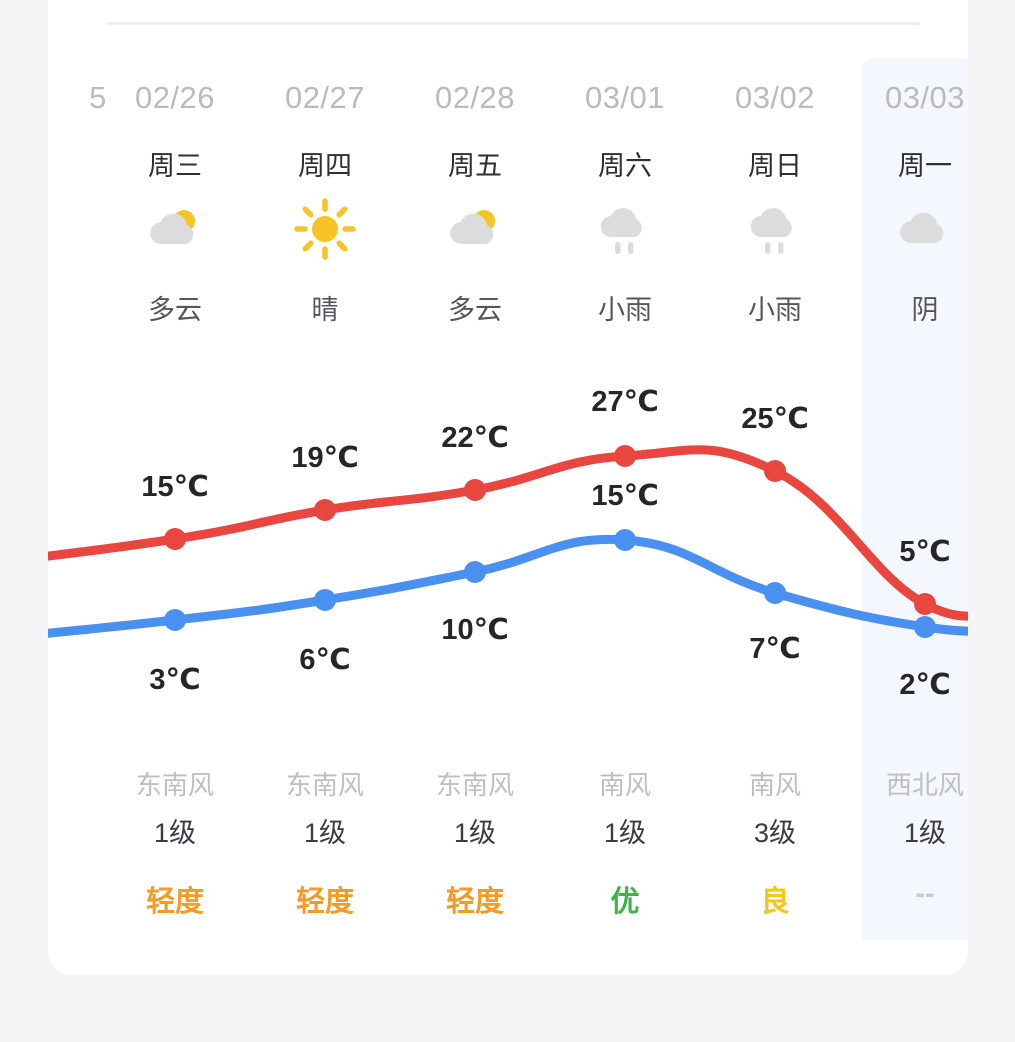 This screenshot has width=1015, height=1042. I want to click on air-quality-badge: --, so click(925, 894).